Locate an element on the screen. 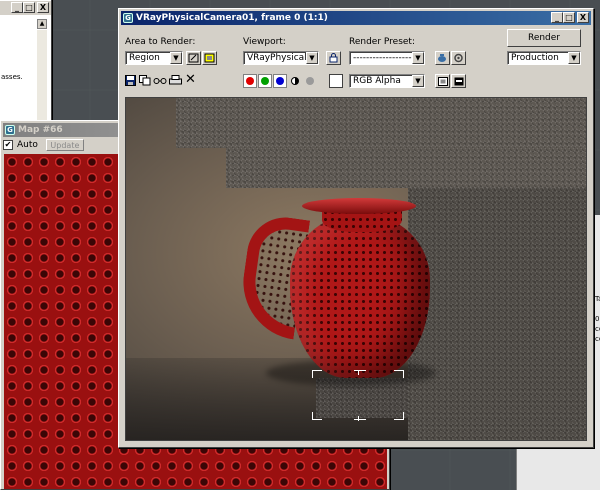 The width and height of the screenshot is (600, 490). mono-channel-button is located at coordinates (310, 81).